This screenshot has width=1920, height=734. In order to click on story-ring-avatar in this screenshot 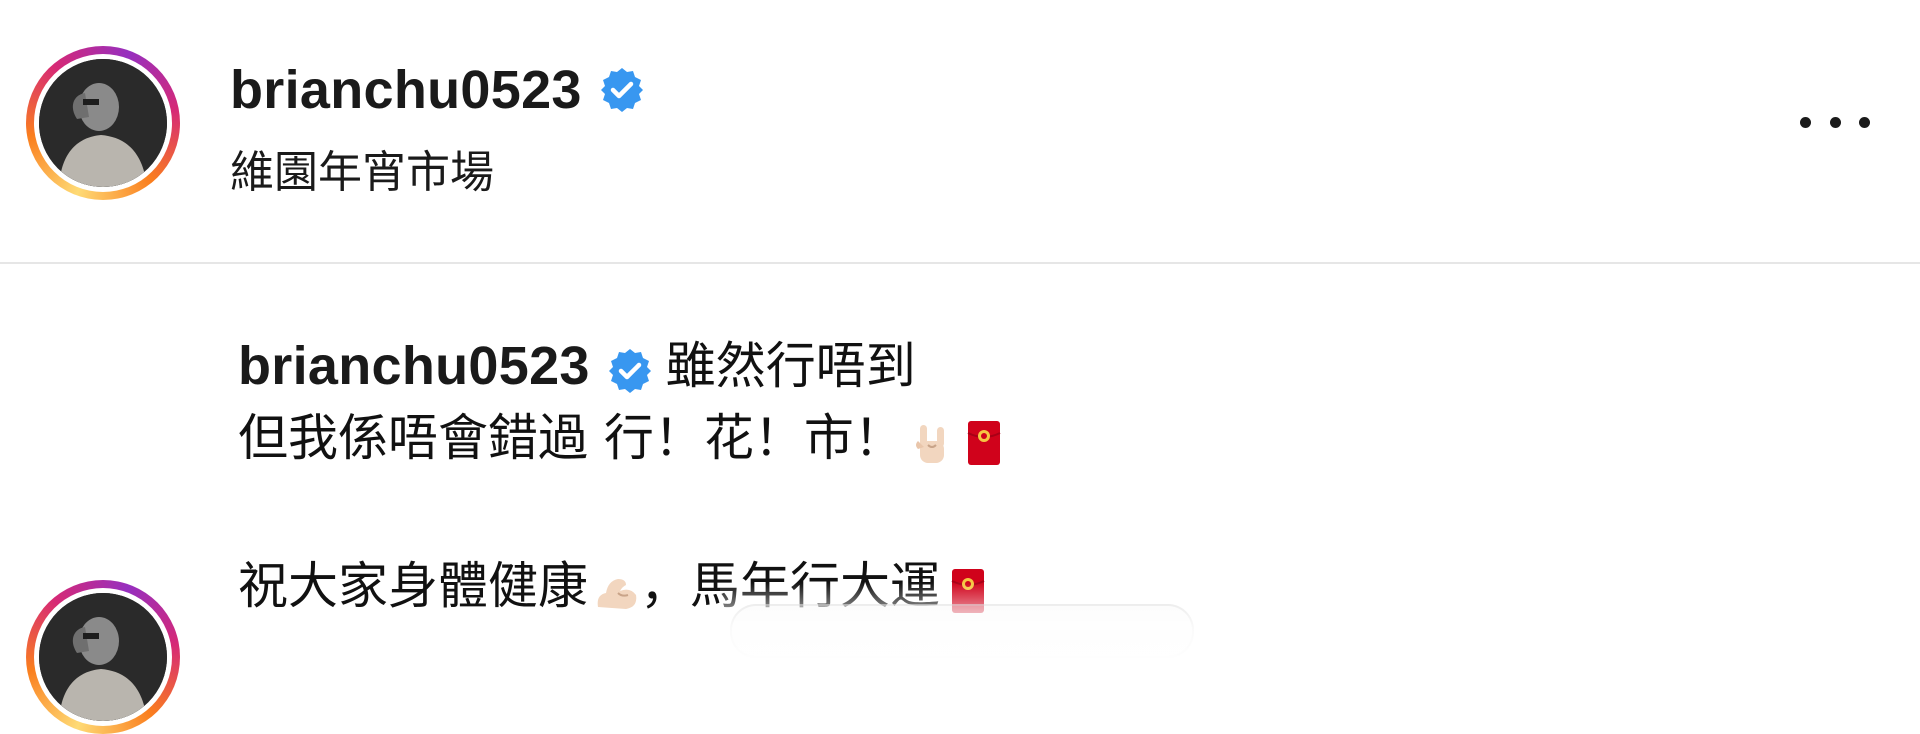, I will do `click(103, 123)`.